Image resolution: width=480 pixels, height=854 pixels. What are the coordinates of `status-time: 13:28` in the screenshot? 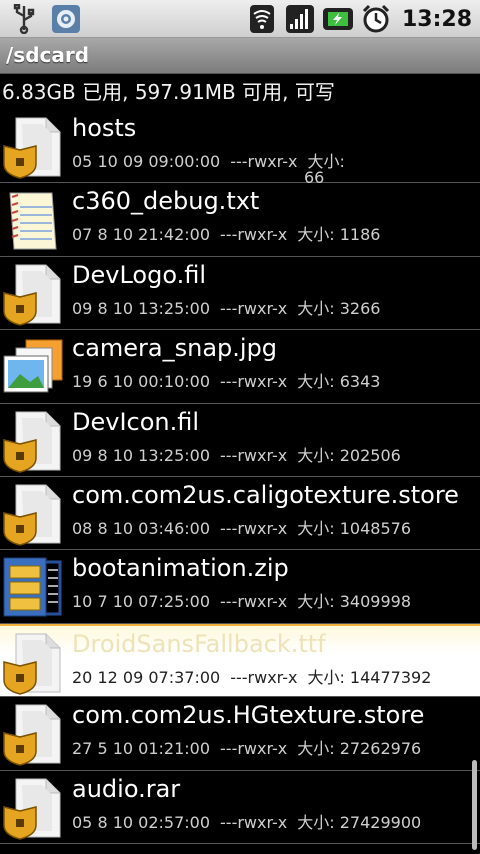 It's located at (436, 19).